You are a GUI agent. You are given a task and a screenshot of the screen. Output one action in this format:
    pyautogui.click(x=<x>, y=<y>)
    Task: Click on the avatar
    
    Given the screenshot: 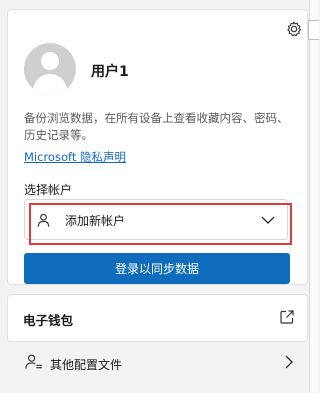 What is the action you would take?
    pyautogui.click(x=50, y=69)
    